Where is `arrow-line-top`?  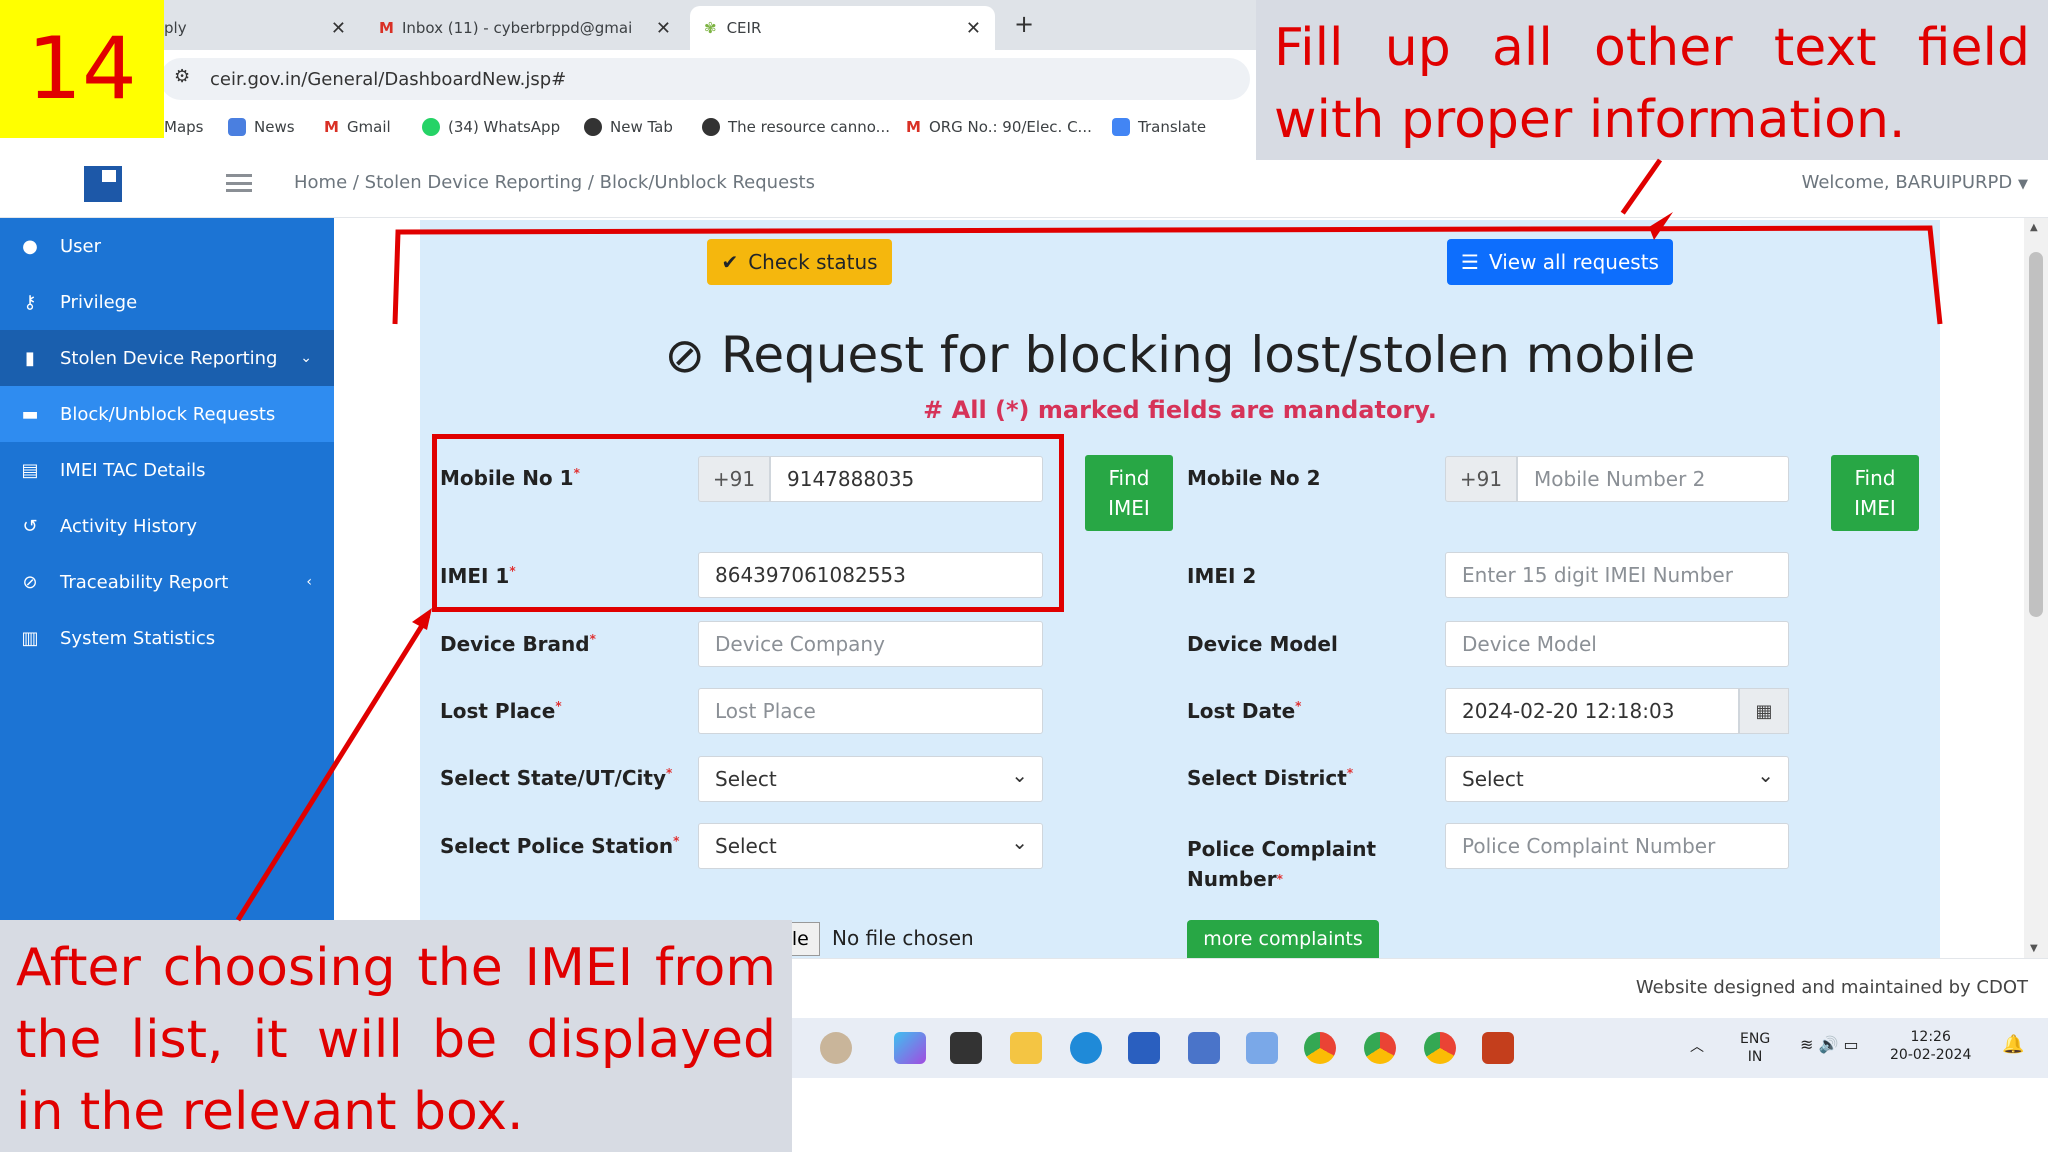 arrow-line-top is located at coordinates (1641, 186).